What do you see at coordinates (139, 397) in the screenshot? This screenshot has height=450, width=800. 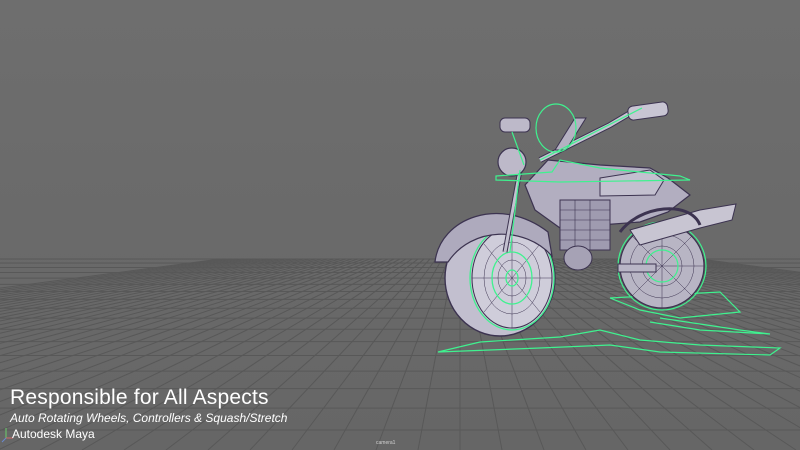 I see `page-title: Responsible for All Aspects` at bounding box center [139, 397].